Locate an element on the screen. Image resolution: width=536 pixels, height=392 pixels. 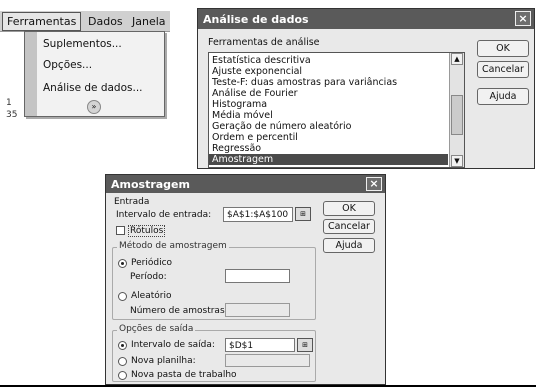
ferramentas-de-analise-label: Ferramentas de análise is located at coordinates (264, 42).